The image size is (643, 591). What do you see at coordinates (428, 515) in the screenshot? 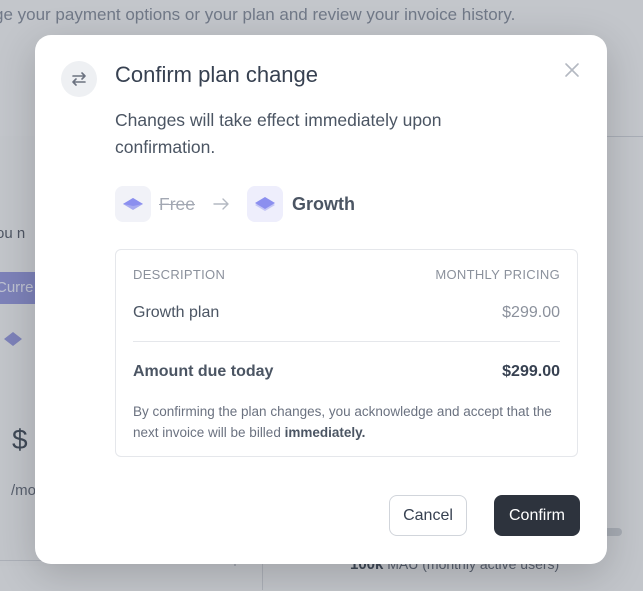
I see `cancel-button: Cancel` at bounding box center [428, 515].